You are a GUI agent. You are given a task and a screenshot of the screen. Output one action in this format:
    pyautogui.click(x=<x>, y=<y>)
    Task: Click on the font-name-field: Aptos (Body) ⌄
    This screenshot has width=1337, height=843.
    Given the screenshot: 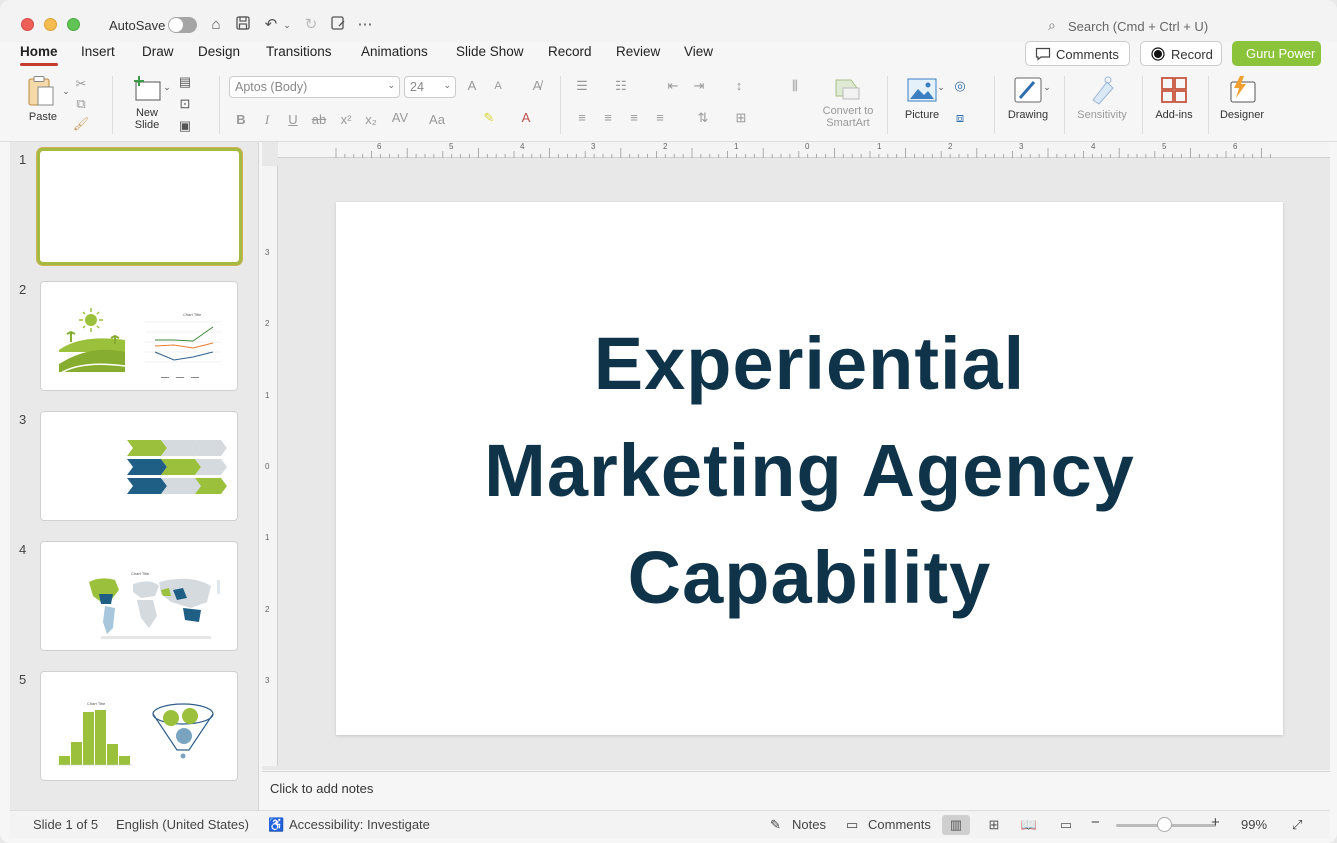 What is the action you would take?
    pyautogui.click(x=314, y=87)
    